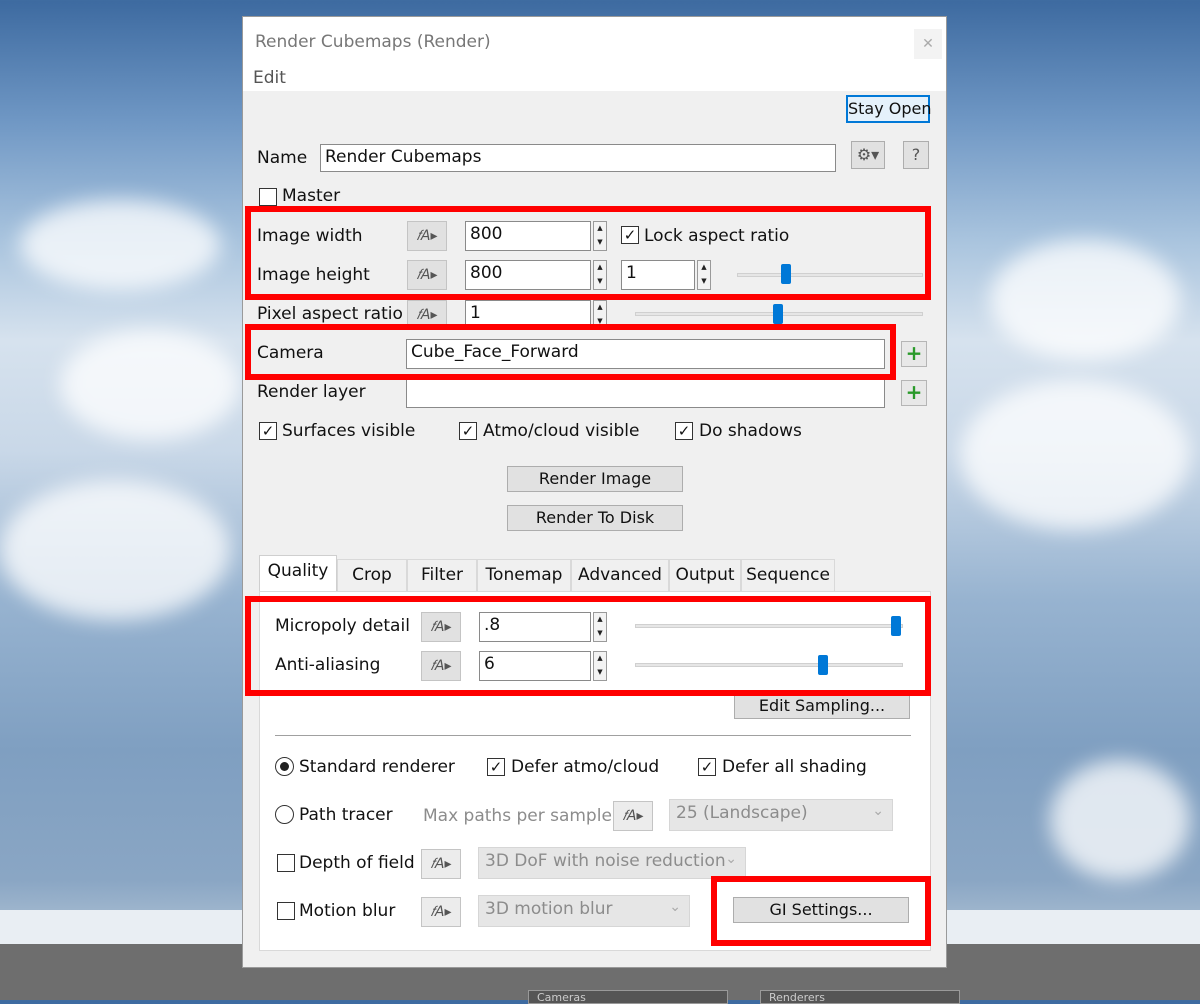  Describe the element at coordinates (620, 575) in the screenshot. I see `tab-advanced: Advanced` at that location.